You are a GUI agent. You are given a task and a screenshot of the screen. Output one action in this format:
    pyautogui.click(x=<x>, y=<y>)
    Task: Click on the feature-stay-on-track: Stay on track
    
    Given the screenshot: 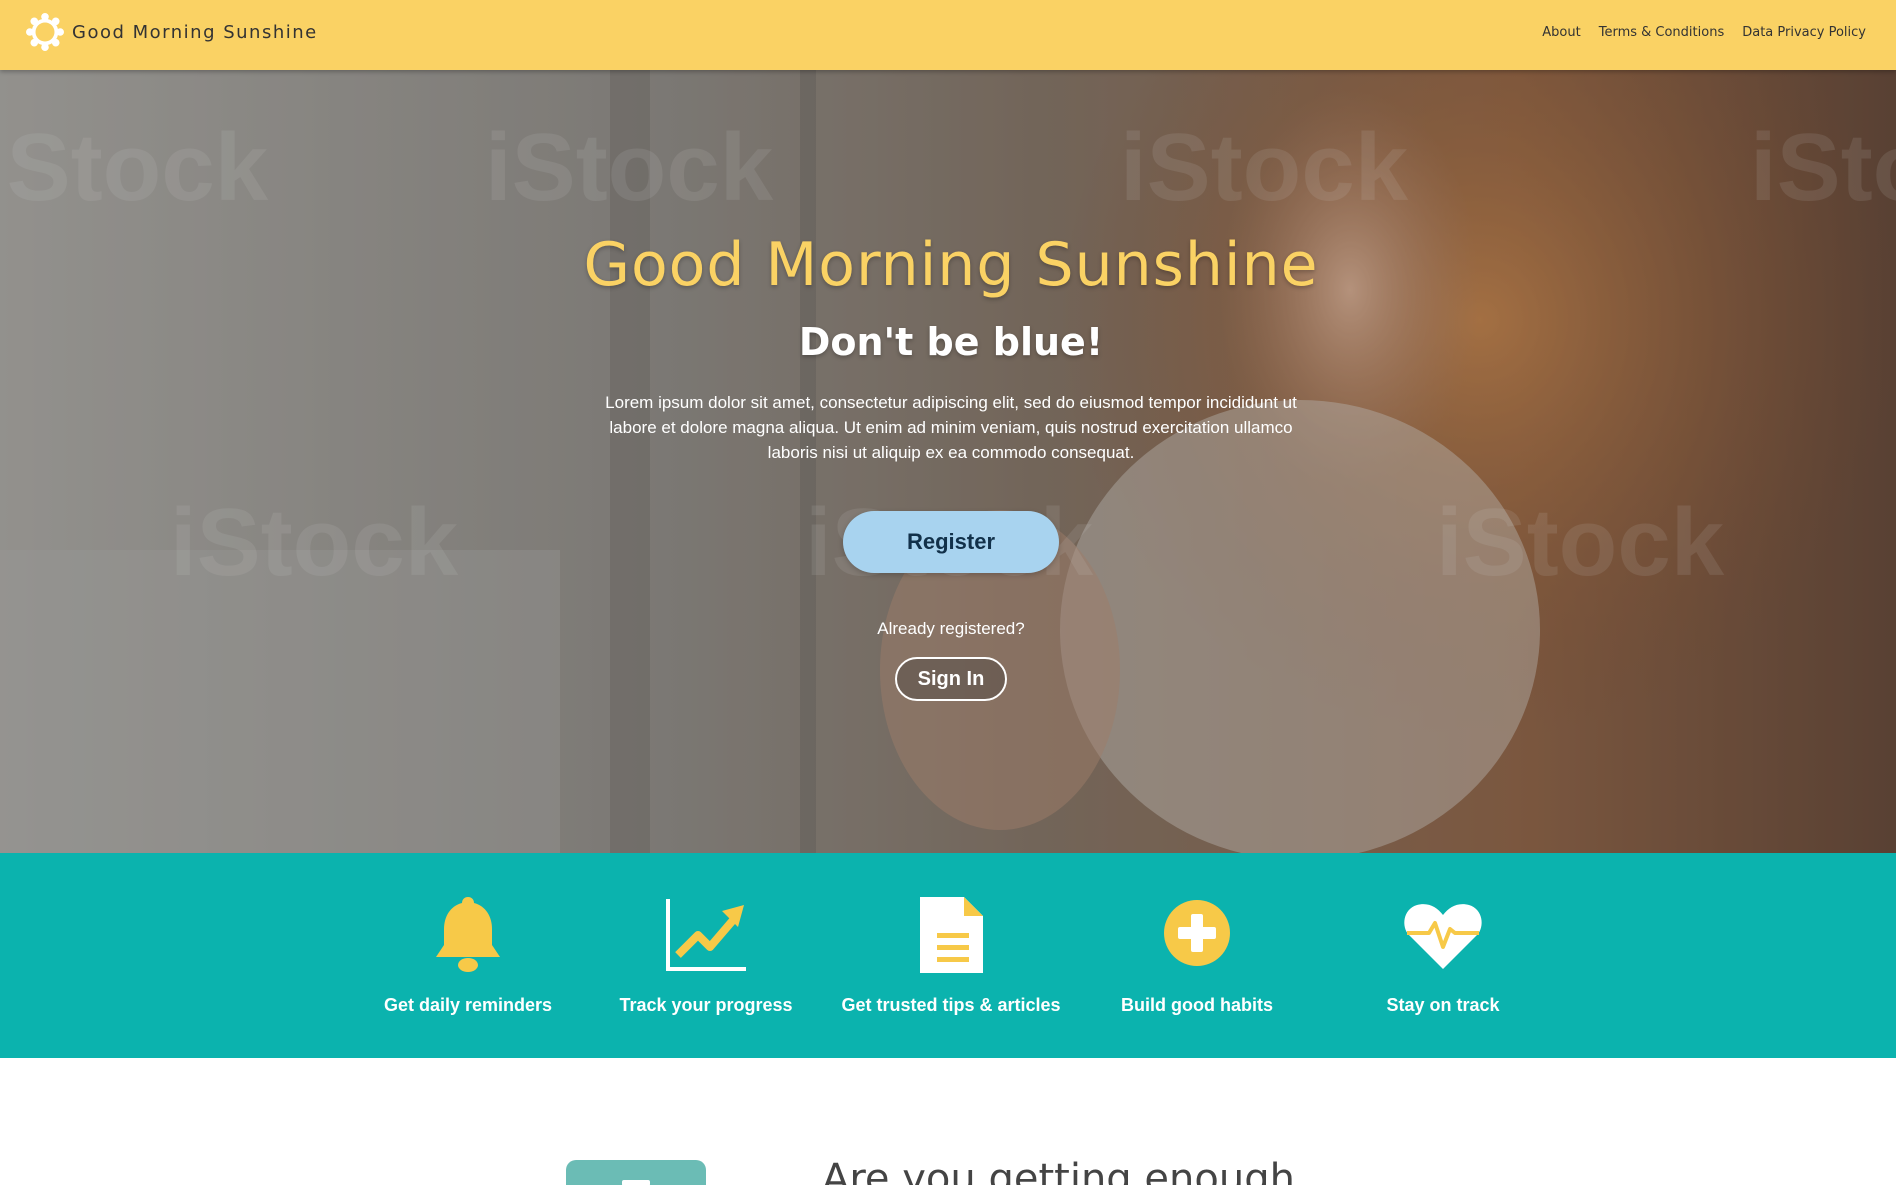 What is the action you would take?
    pyautogui.click(x=1443, y=955)
    